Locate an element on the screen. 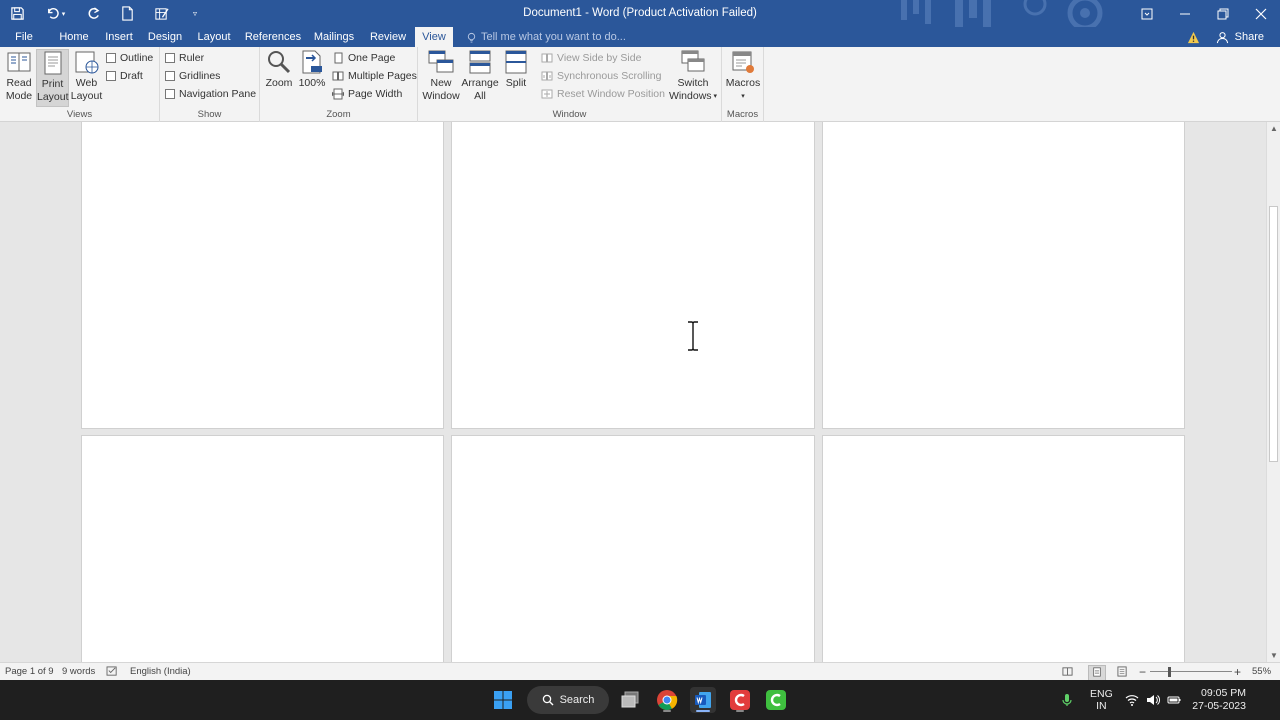 The image size is (1280, 720). ruler-checkbox-box is located at coordinates (170, 58).